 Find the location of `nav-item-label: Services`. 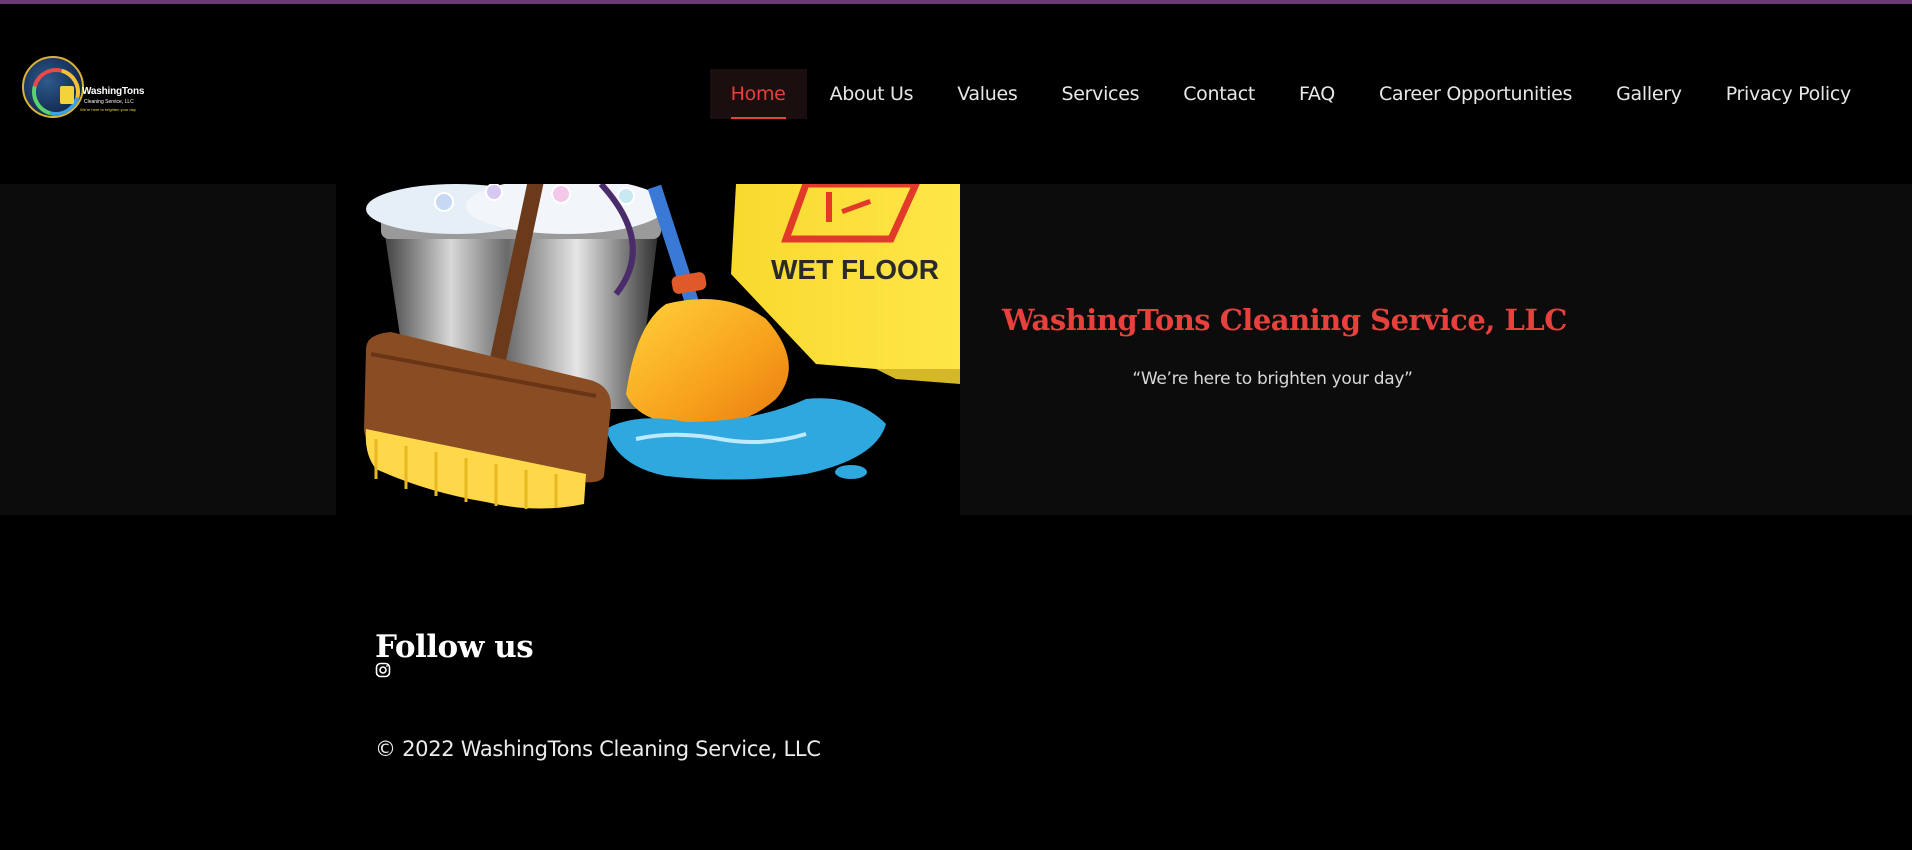

nav-item-label: Services is located at coordinates (1100, 94).